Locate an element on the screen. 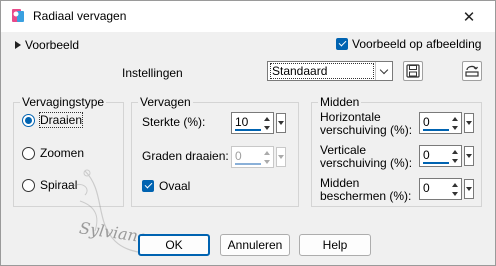  expand-arrow-icon is located at coordinates (18, 45).